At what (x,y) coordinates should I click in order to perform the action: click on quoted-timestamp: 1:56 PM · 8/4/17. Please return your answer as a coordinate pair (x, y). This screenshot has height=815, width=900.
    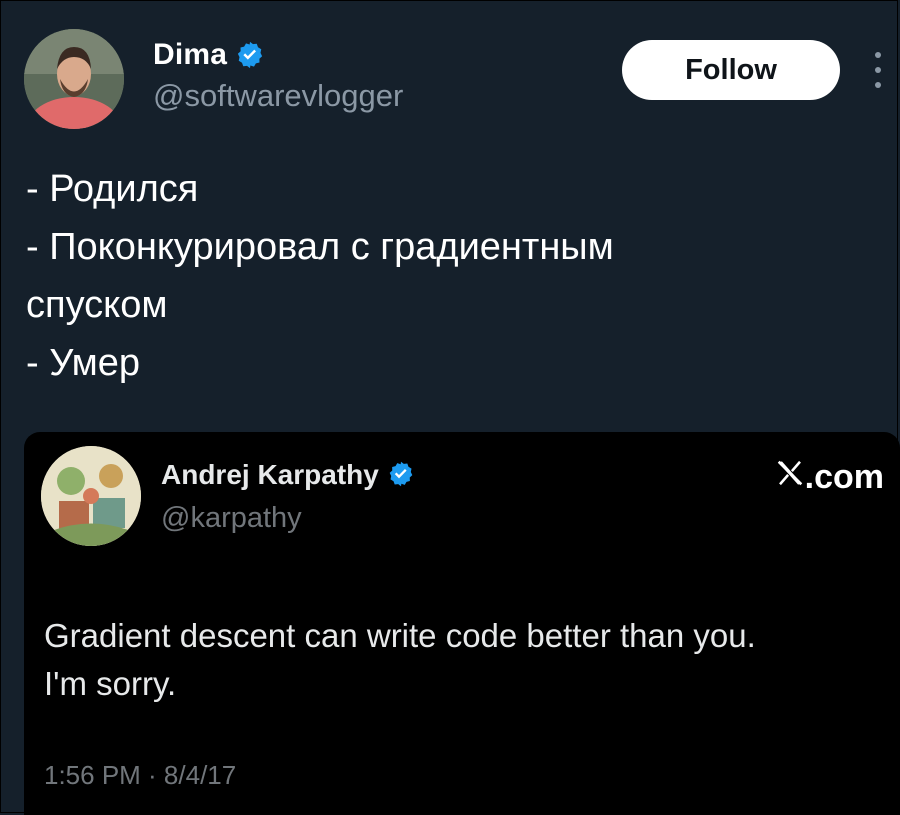
    Looking at the image, I should click on (140, 775).